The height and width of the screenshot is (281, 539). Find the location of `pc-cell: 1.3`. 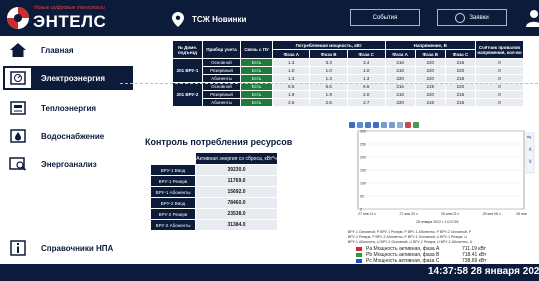

pc-cell: 1.3 is located at coordinates (366, 78).